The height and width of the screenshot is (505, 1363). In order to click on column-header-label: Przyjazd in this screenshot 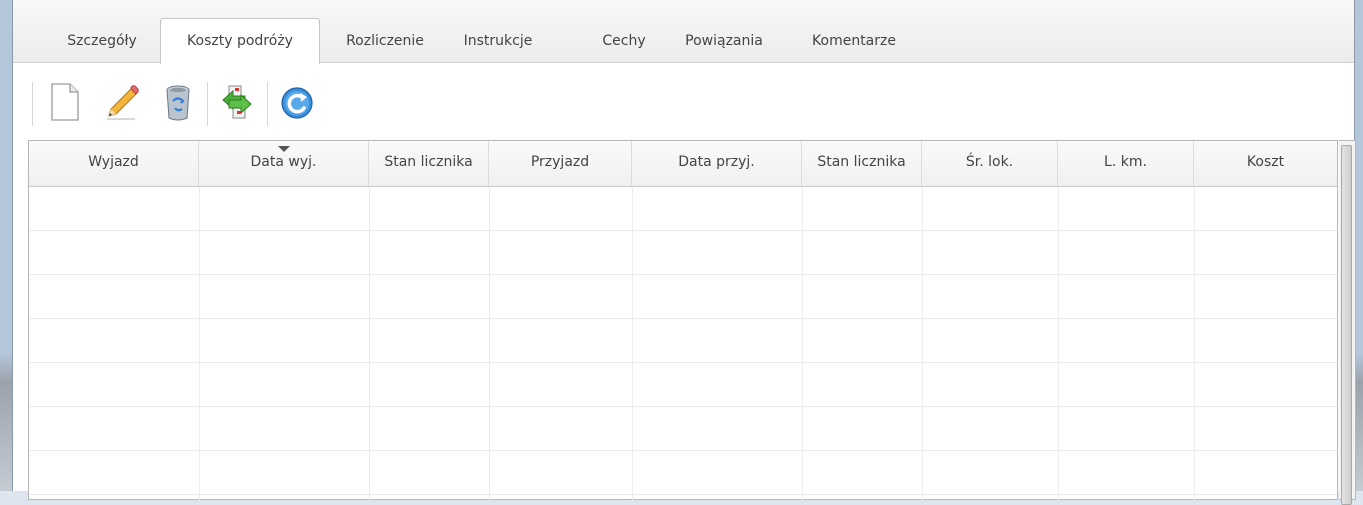, I will do `click(560, 162)`.